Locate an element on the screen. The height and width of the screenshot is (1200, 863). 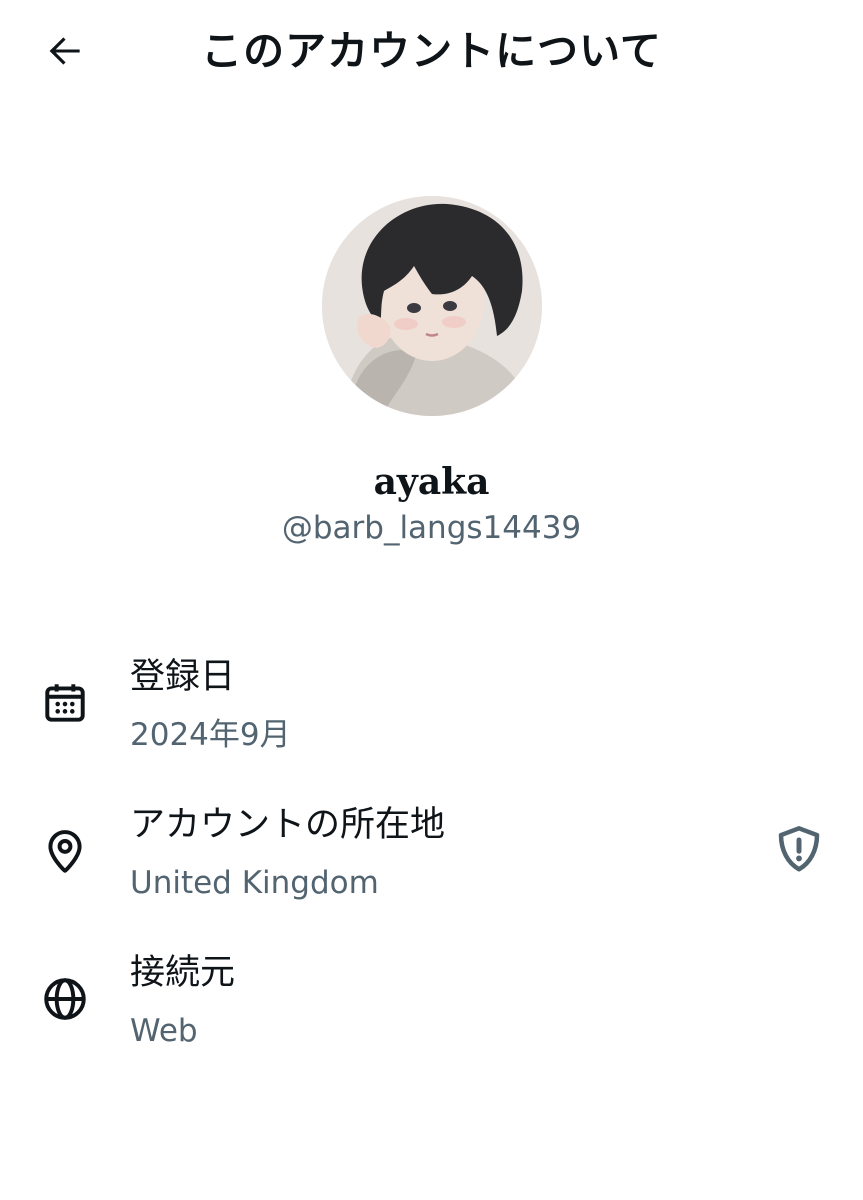
location-value: United Kingdom is located at coordinates (254, 883).